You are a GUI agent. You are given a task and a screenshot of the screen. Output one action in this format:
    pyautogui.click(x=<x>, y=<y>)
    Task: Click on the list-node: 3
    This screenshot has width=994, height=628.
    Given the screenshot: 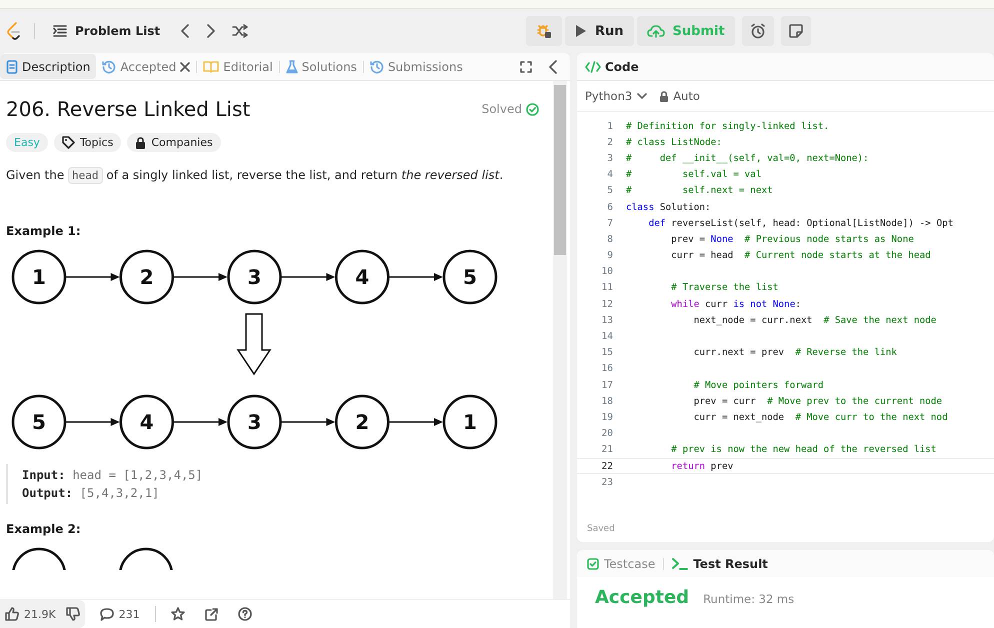 What is the action you would take?
    pyautogui.click(x=254, y=422)
    